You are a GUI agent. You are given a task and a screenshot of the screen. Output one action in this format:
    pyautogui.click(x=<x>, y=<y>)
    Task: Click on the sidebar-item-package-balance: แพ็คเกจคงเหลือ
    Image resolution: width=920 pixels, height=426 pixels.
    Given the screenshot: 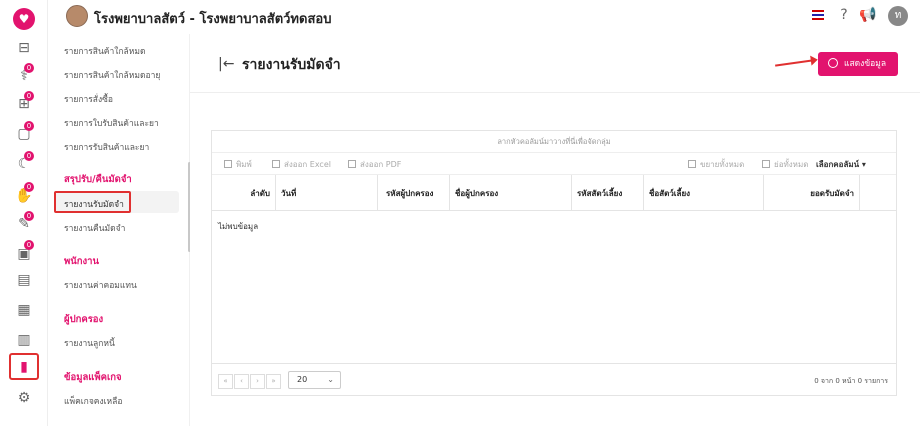 What is the action you would take?
    pyautogui.click(x=93, y=401)
    